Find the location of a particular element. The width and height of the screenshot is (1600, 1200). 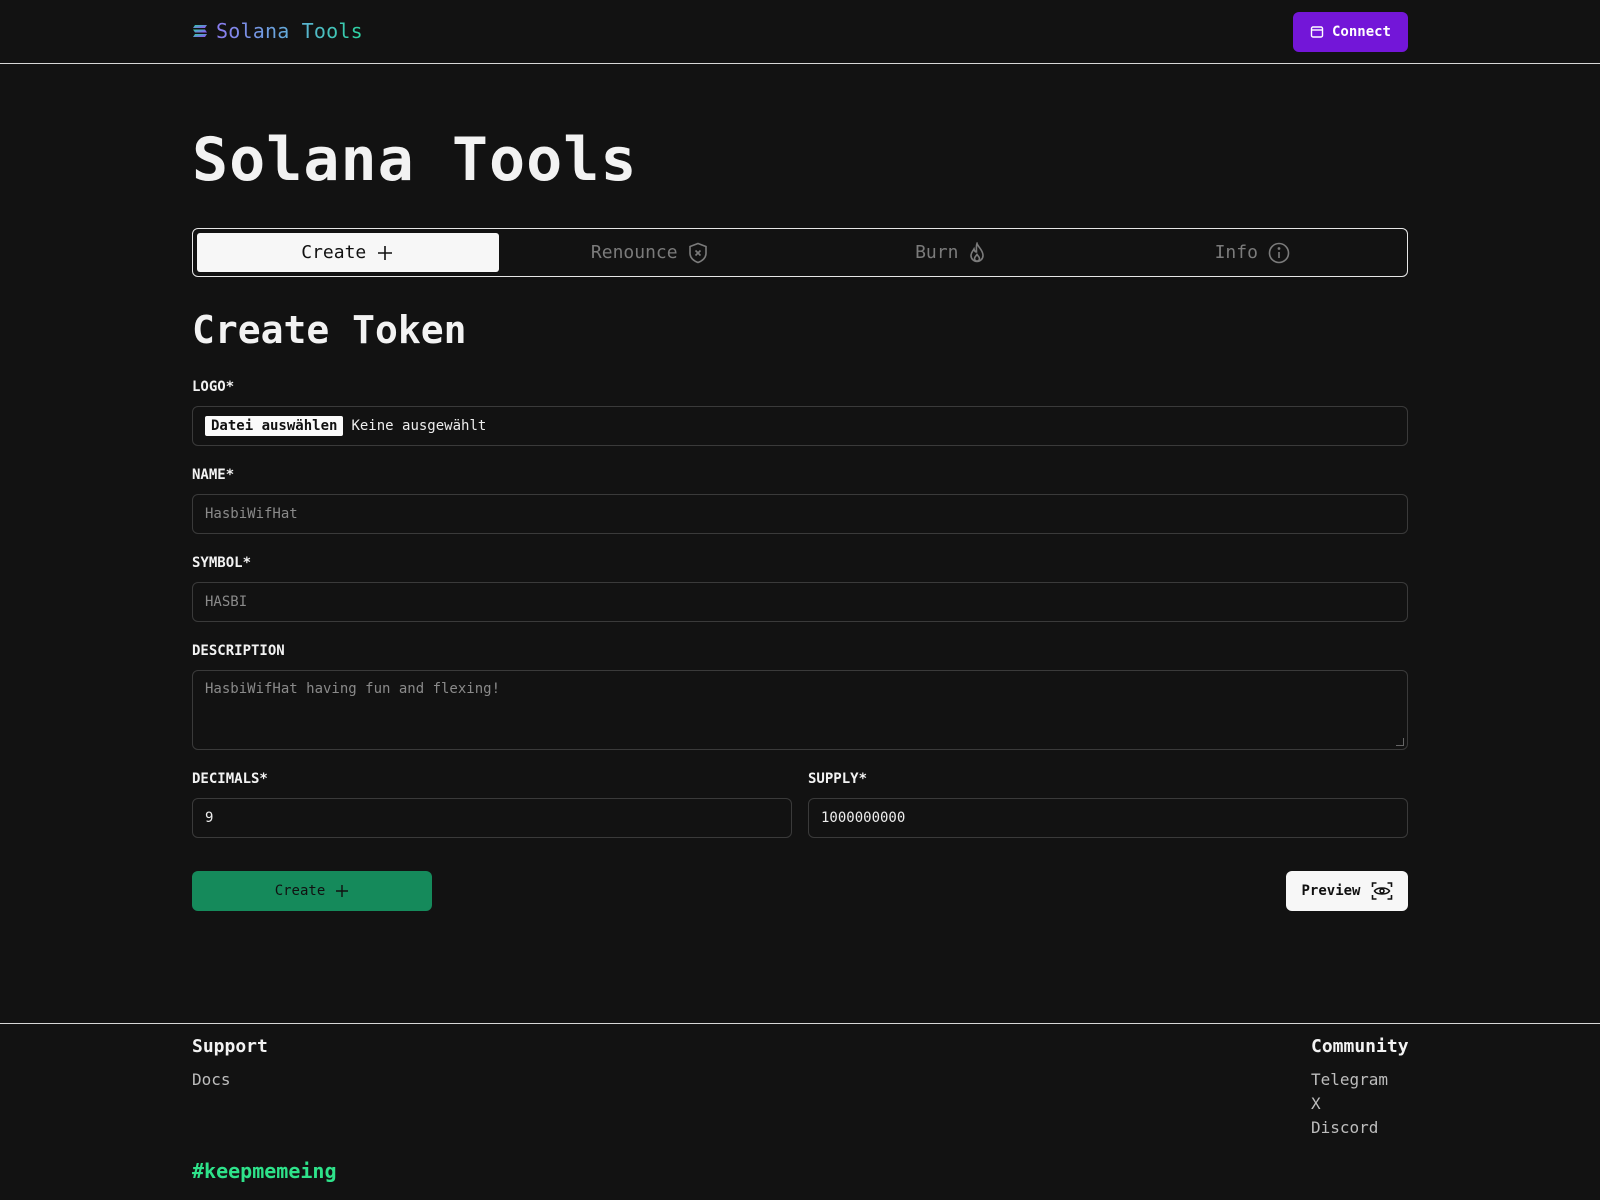

tab-bar: Create Renounce Burn Info is located at coordinates (800, 252).